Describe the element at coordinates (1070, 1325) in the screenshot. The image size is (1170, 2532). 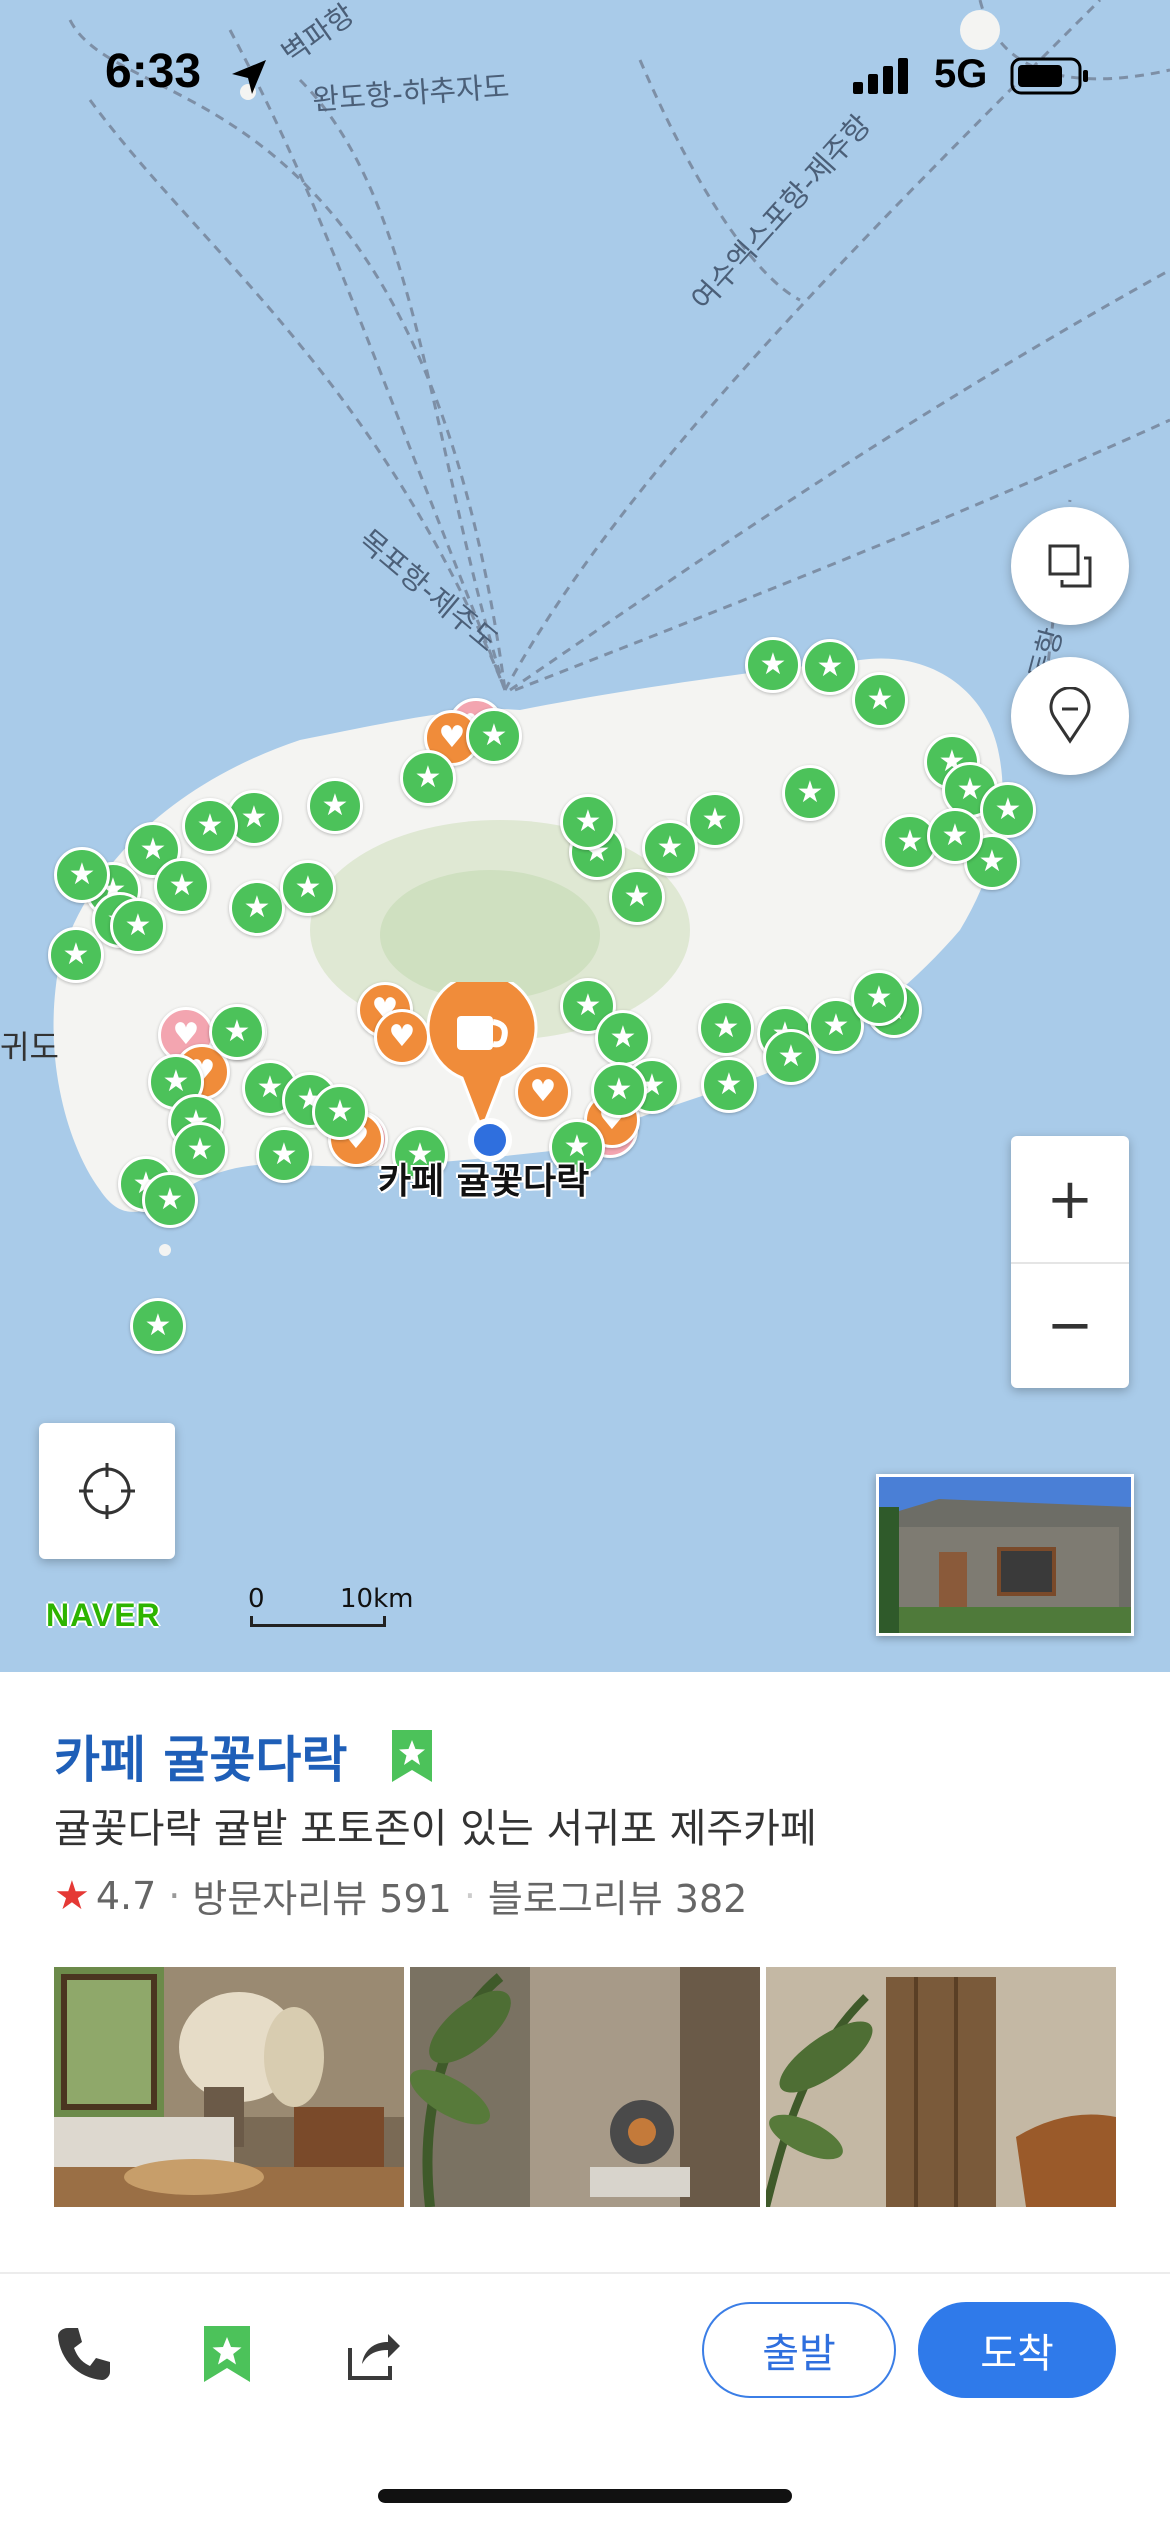
I see `zoom-out-button: −` at that location.